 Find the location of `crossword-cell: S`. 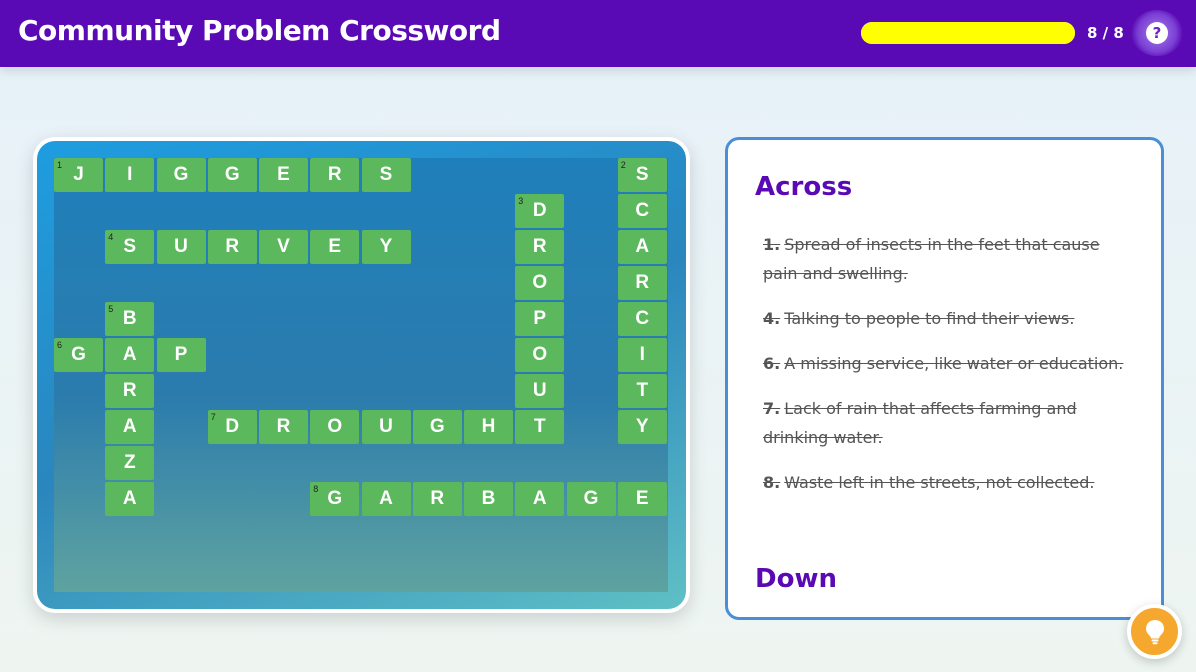

crossword-cell: S is located at coordinates (386, 175).